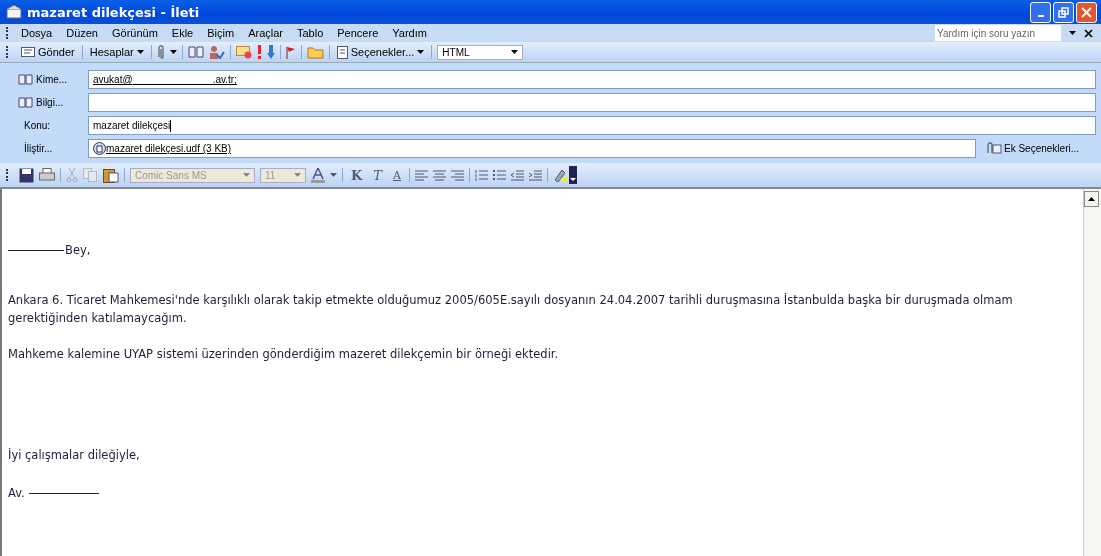  I want to click on document-icon, so click(342, 52).